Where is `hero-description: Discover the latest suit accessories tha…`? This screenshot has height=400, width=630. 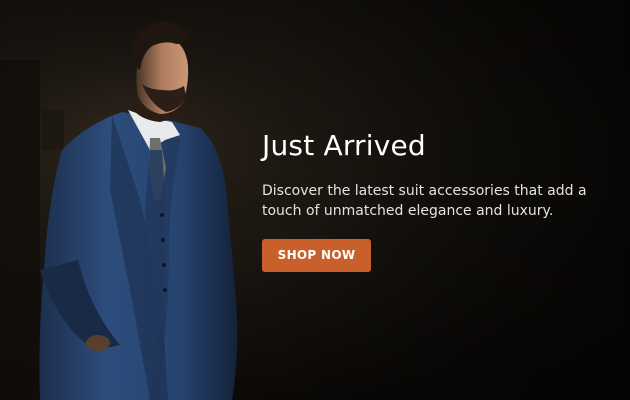 hero-description: Discover the latest suit accessories tha… is located at coordinates (424, 201).